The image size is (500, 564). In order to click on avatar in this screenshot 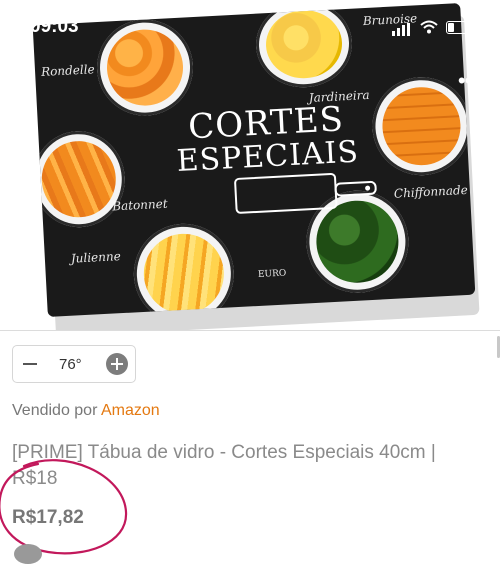, I will do `click(28, 554)`.